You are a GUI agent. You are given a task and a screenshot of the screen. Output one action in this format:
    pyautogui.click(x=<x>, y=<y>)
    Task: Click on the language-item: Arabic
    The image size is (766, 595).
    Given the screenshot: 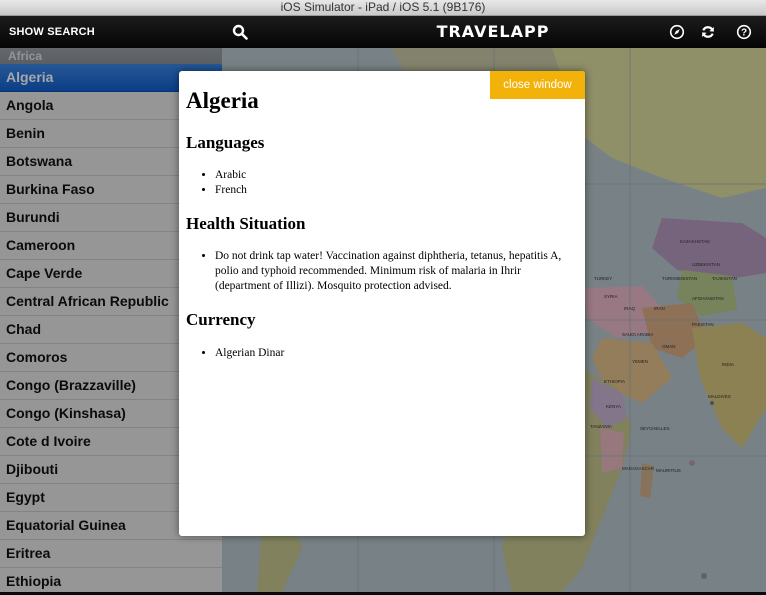 What is the action you would take?
    pyautogui.click(x=231, y=175)
    